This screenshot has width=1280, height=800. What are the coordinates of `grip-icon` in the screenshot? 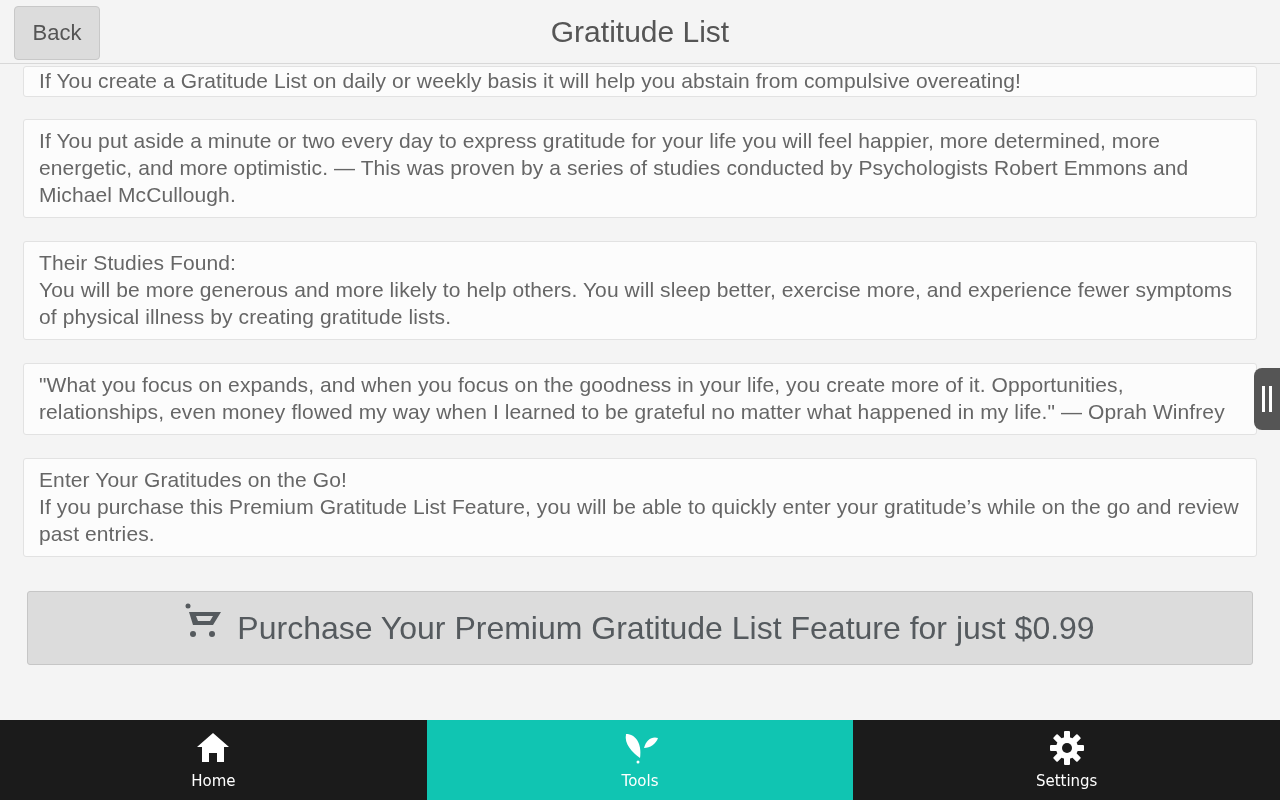 It's located at (1267, 399).